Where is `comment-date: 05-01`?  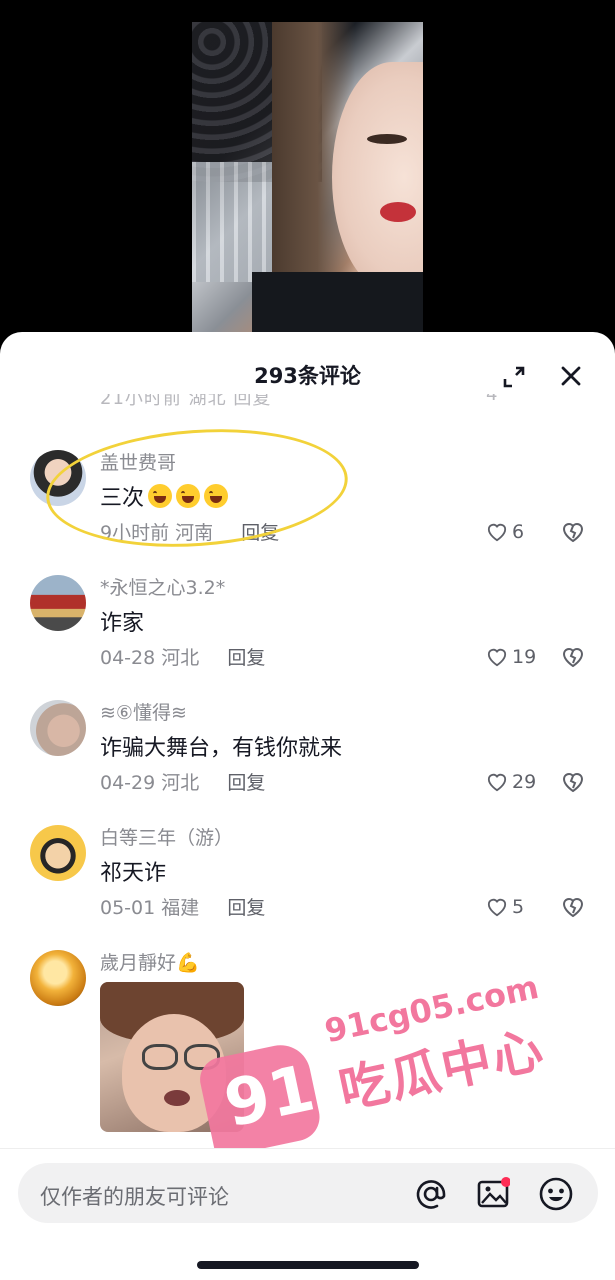
comment-date: 05-01 is located at coordinates (128, 908).